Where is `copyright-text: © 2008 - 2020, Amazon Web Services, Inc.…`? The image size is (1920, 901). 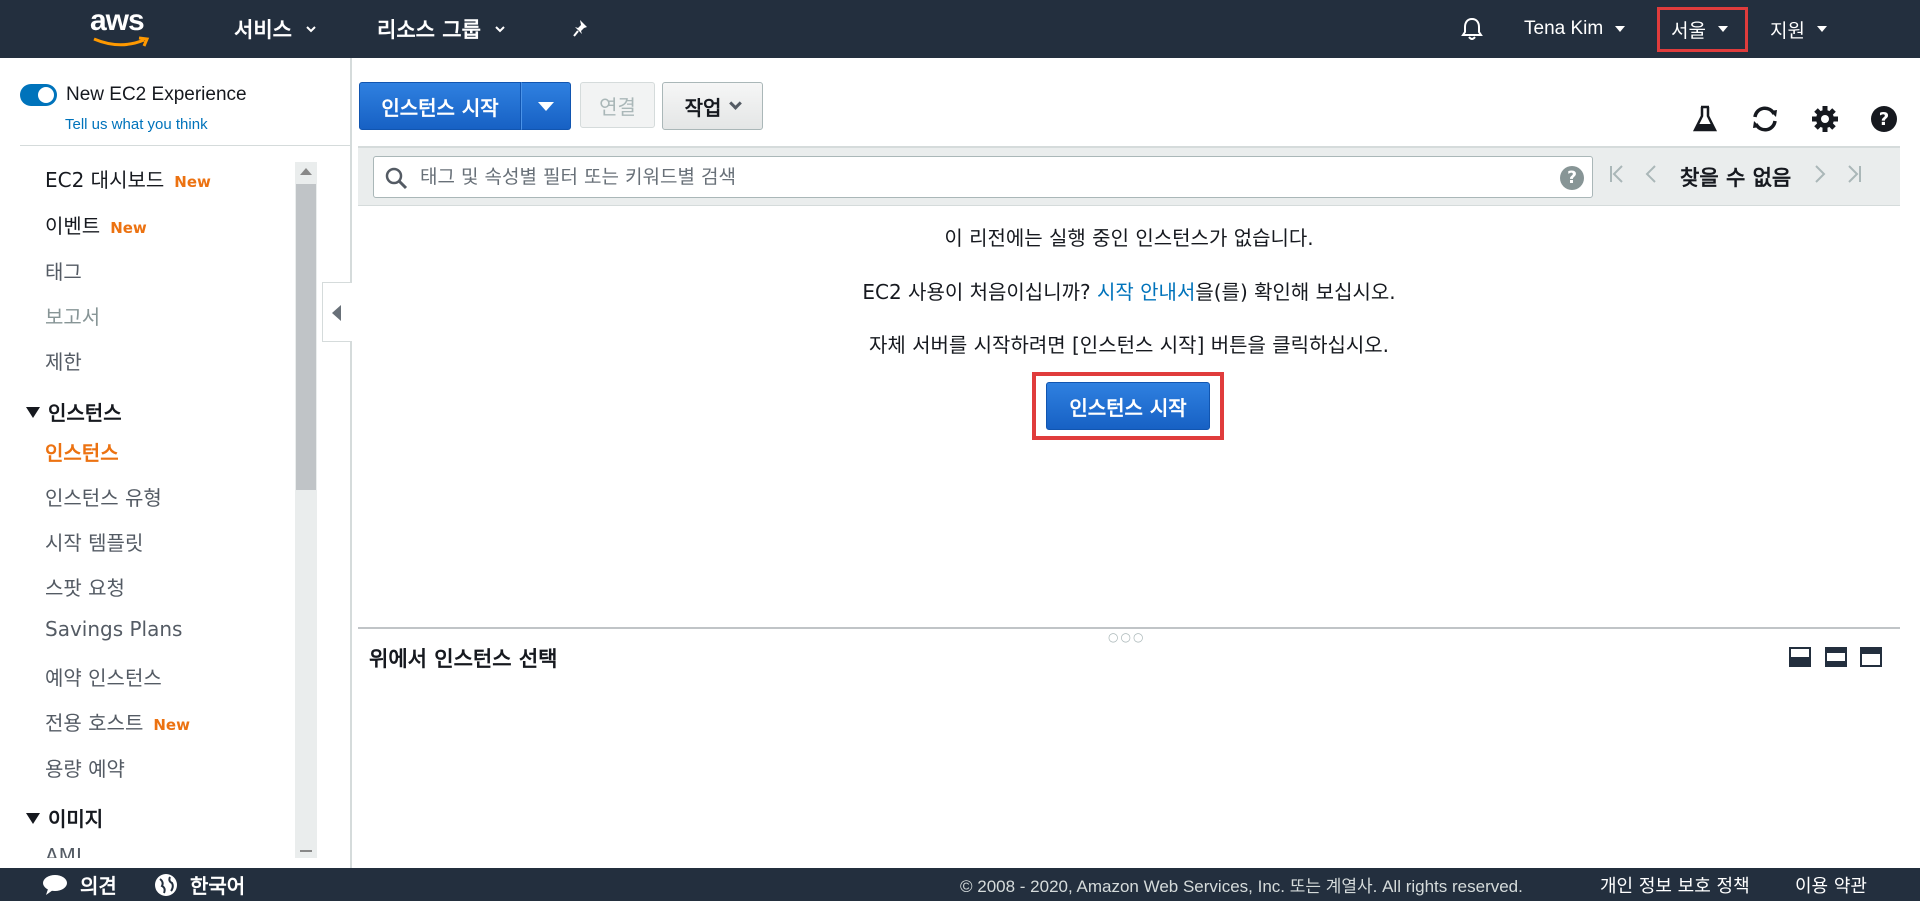 copyright-text: © 2008 - 2020, Amazon Web Services, Inc.… is located at coordinates (1241, 886).